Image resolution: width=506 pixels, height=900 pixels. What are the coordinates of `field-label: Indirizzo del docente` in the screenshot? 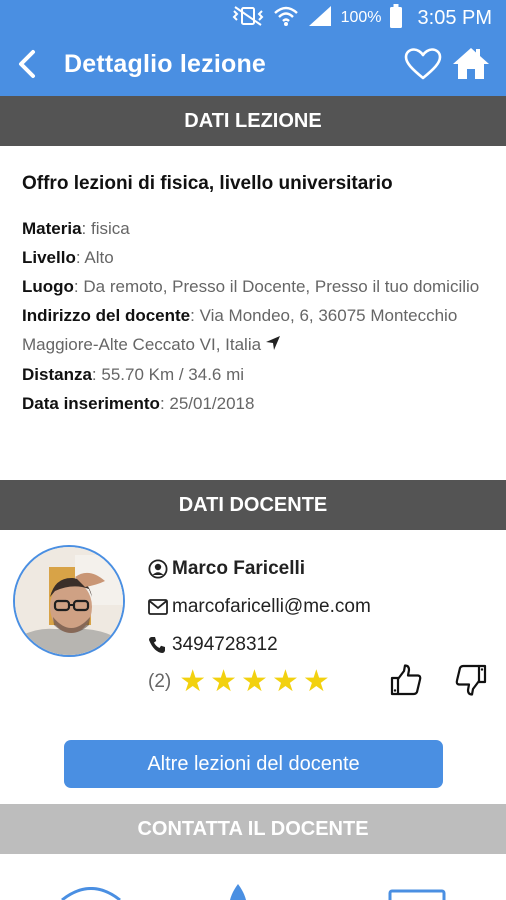 It's located at (106, 315).